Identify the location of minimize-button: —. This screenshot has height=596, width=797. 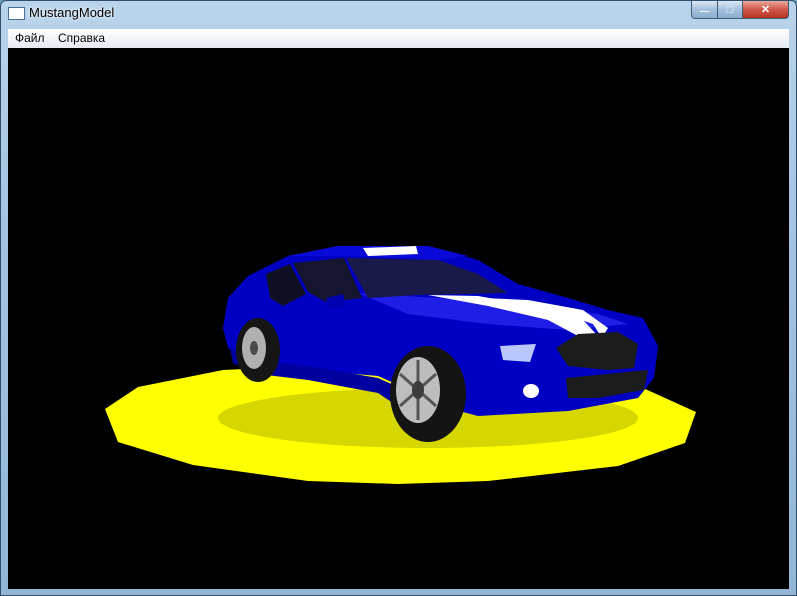
(704, 10).